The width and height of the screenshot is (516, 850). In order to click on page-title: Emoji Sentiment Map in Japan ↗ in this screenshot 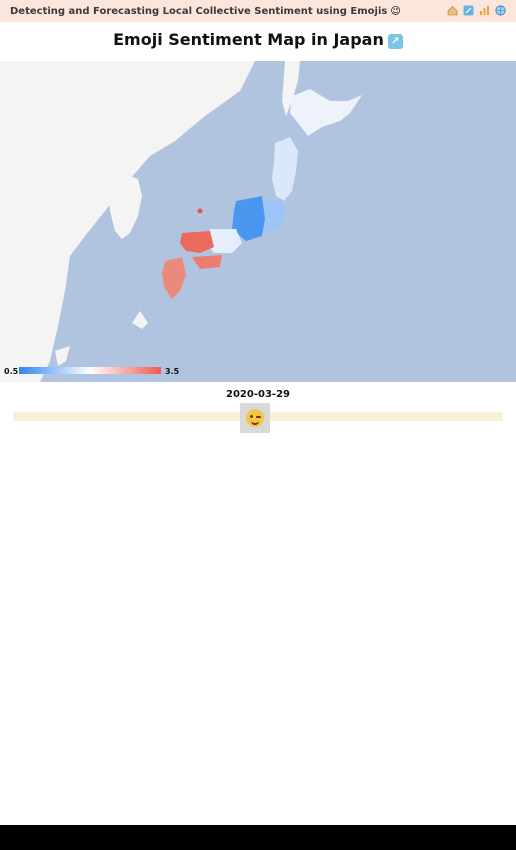, I will do `click(258, 39)`.